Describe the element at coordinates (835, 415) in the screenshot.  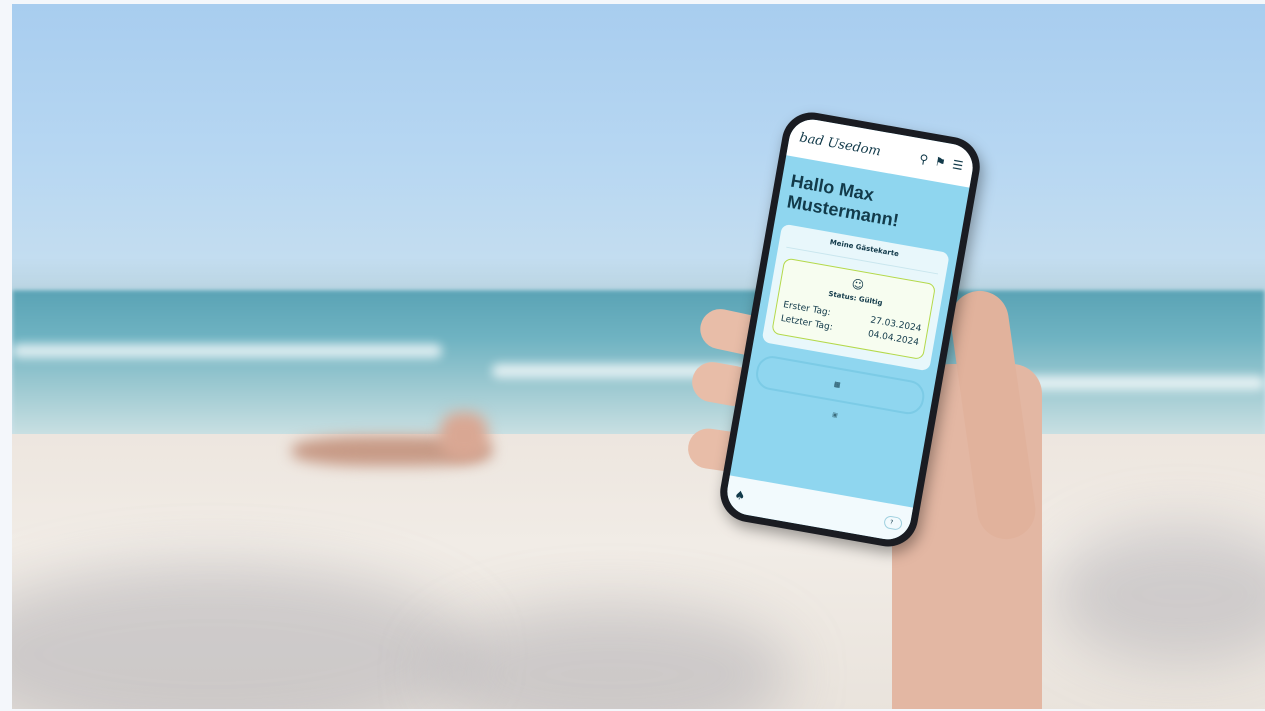
I see `card-icon: ▣` at that location.